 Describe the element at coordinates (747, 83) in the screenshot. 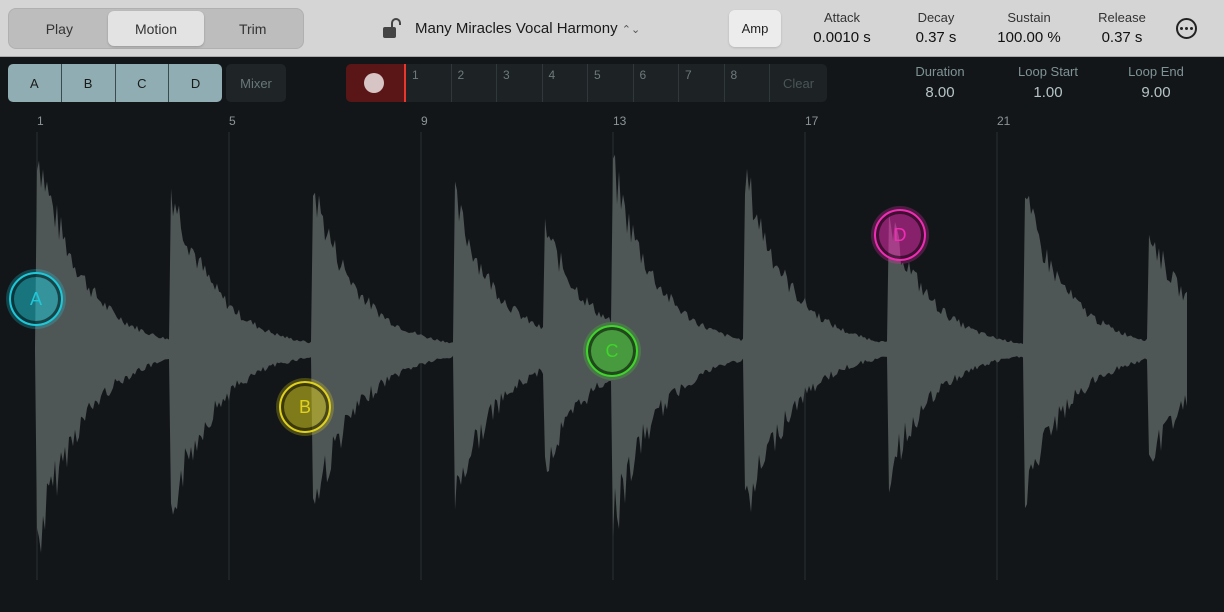

I see `step-8: 8` at that location.